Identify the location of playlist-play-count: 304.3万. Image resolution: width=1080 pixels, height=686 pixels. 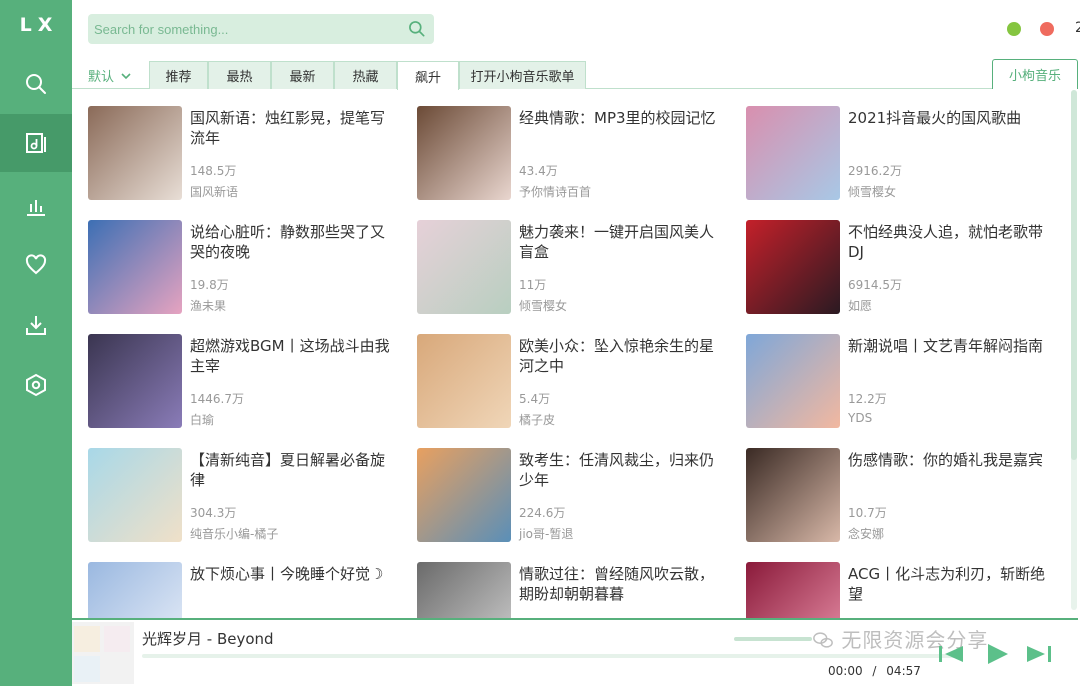
(213, 513).